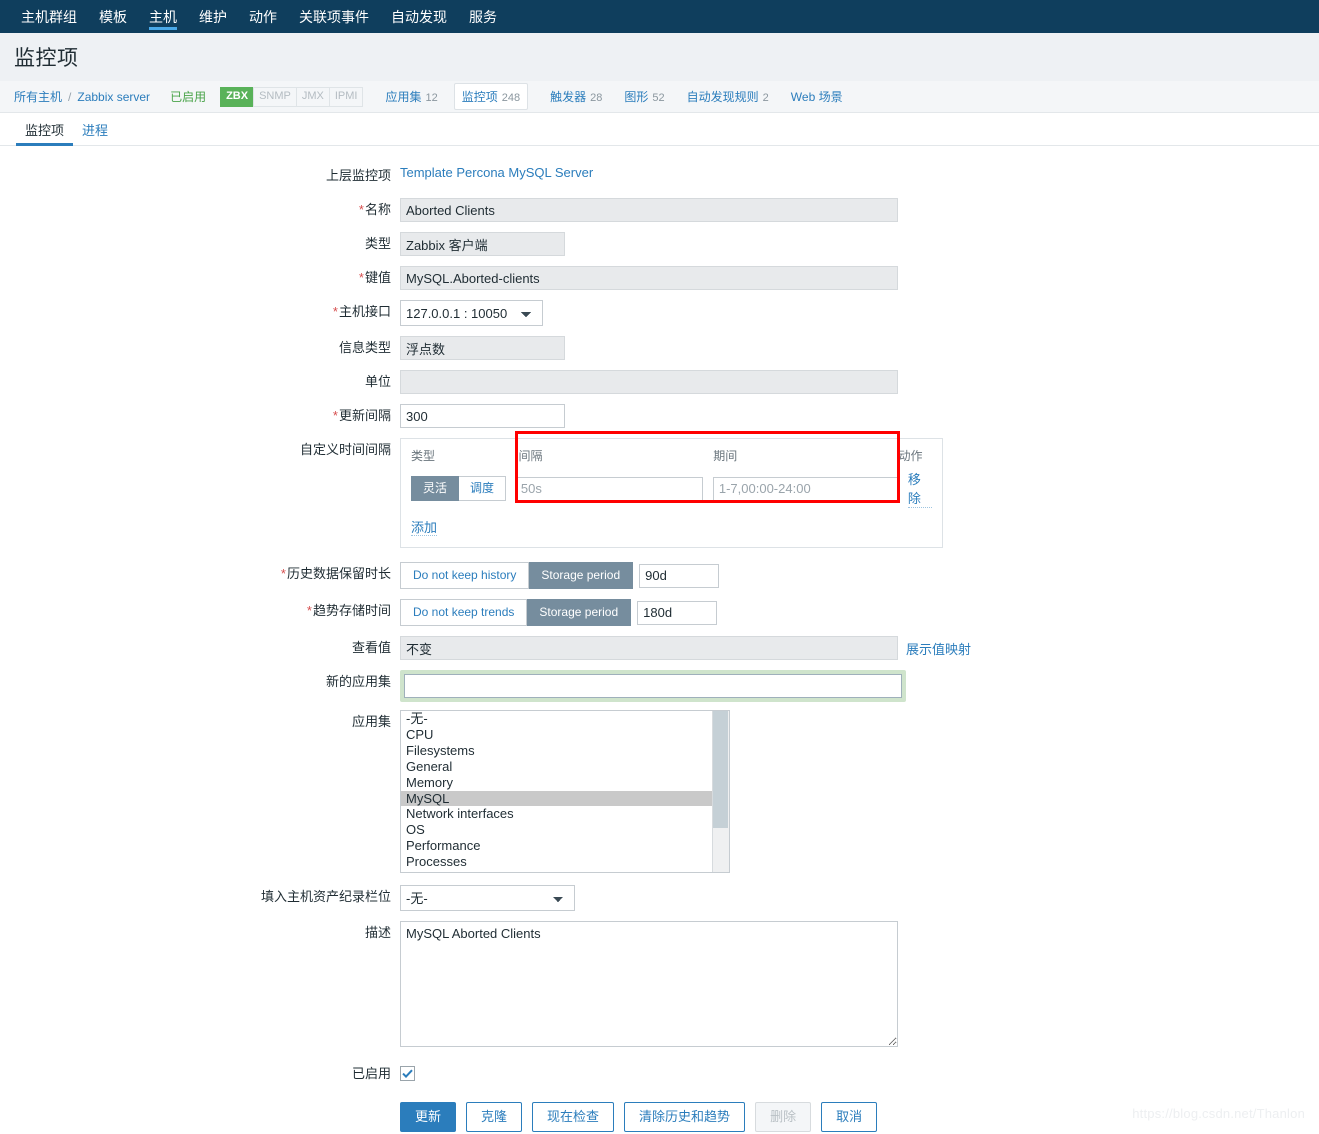 Image resolution: width=1319 pixels, height=1134 pixels. What do you see at coordinates (659, 16) in the screenshot?
I see `main-navigation: 主机群组 模板 主机 维护 动作 关联项事件 自动发现 服务` at bounding box center [659, 16].